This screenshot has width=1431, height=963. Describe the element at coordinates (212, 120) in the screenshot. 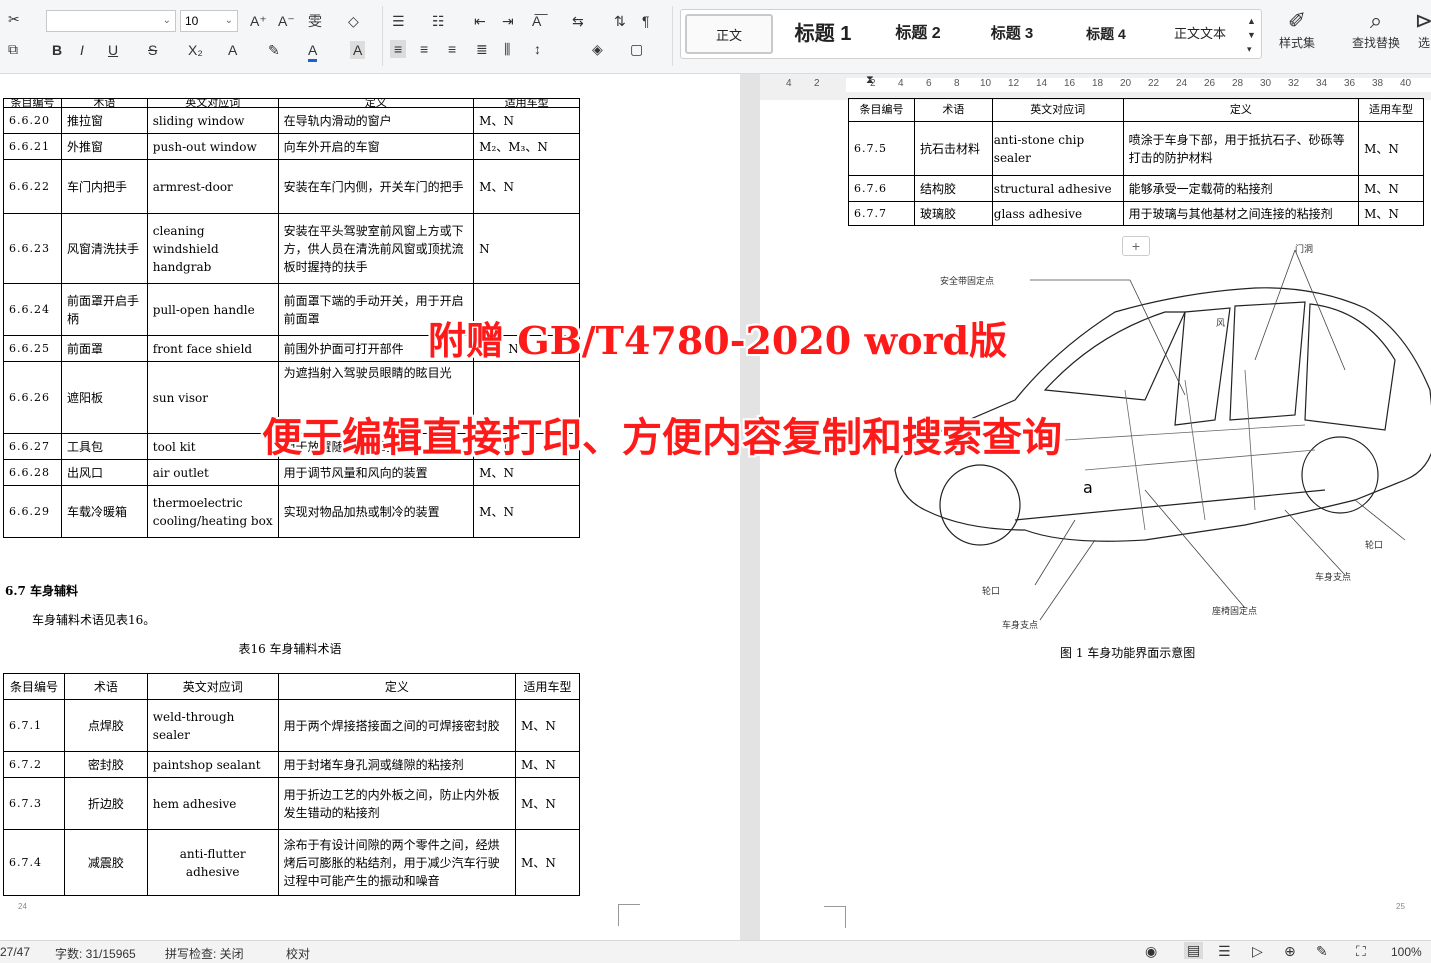

I see `english-term: sliding window` at that location.